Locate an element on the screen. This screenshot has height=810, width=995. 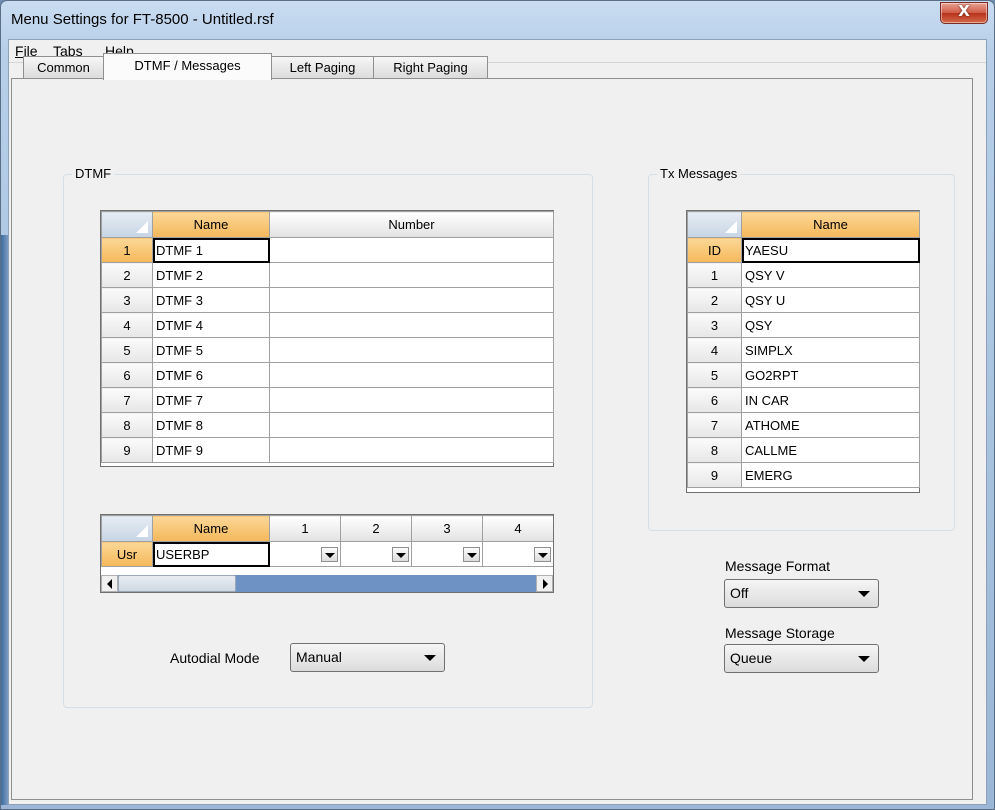
table-row: 3 DTMF 3 is located at coordinates (327, 300).